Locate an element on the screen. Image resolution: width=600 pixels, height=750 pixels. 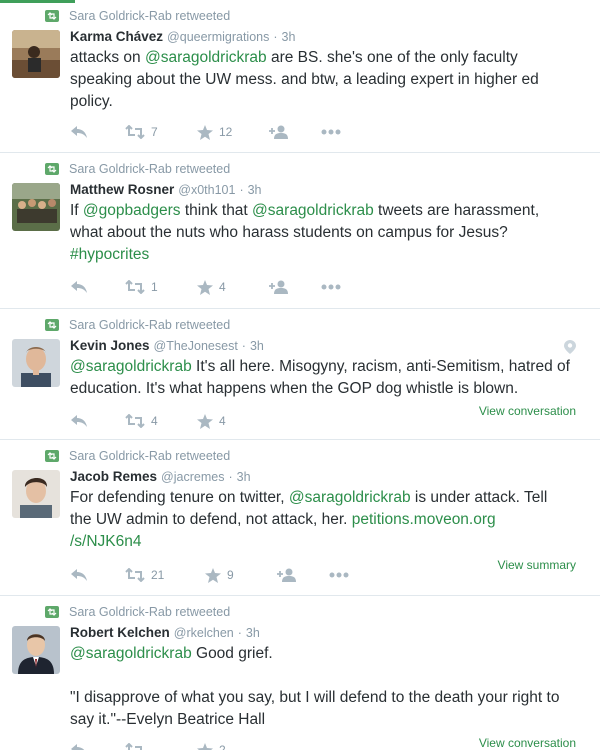
author-handle: @jacremes is located at coordinates (192, 477).